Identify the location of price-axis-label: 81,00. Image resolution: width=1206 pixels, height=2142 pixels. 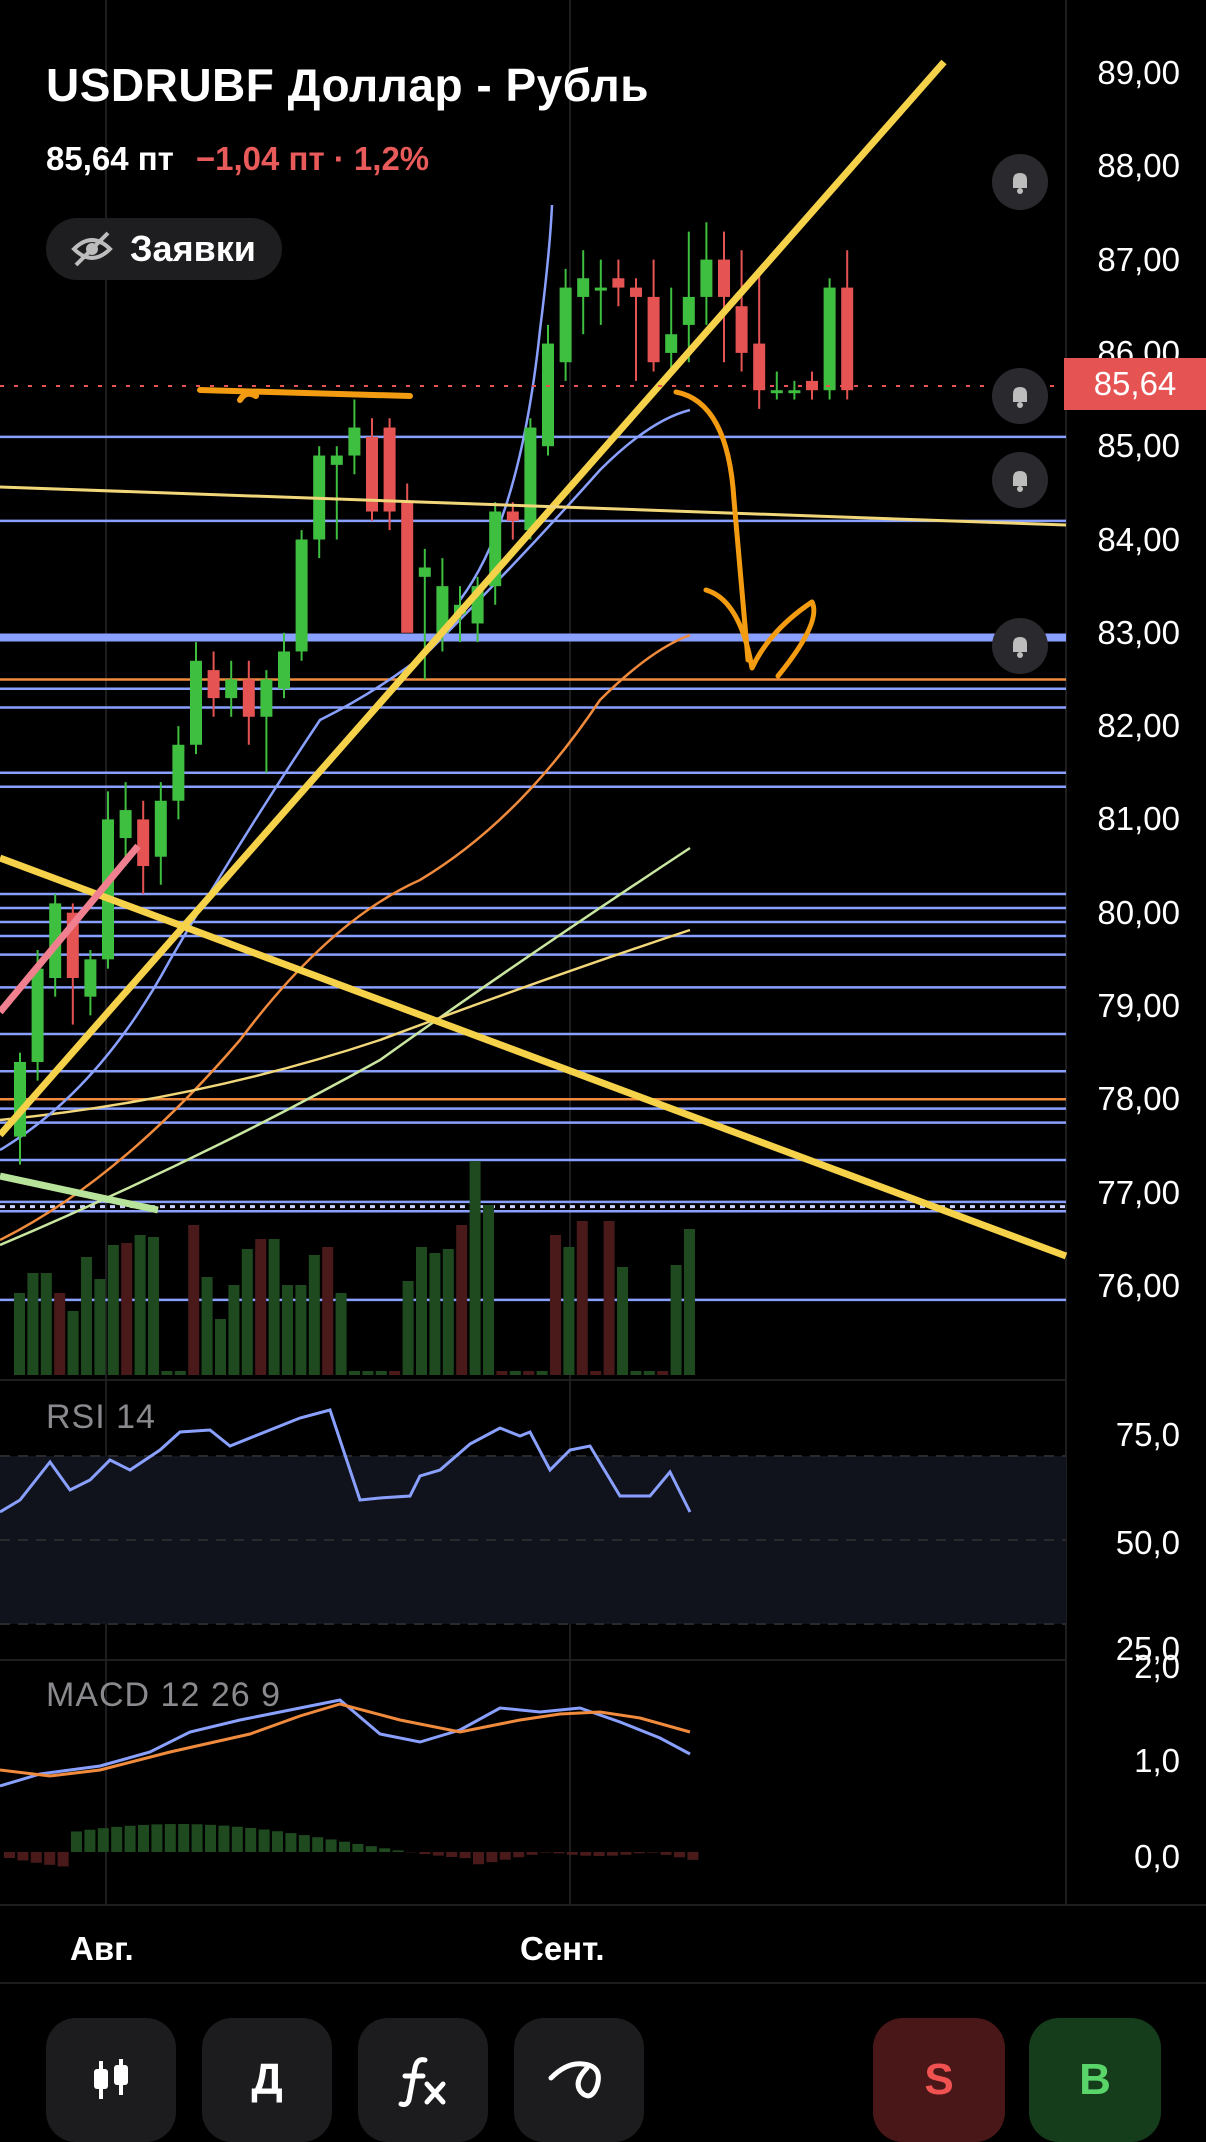
(1138, 819).